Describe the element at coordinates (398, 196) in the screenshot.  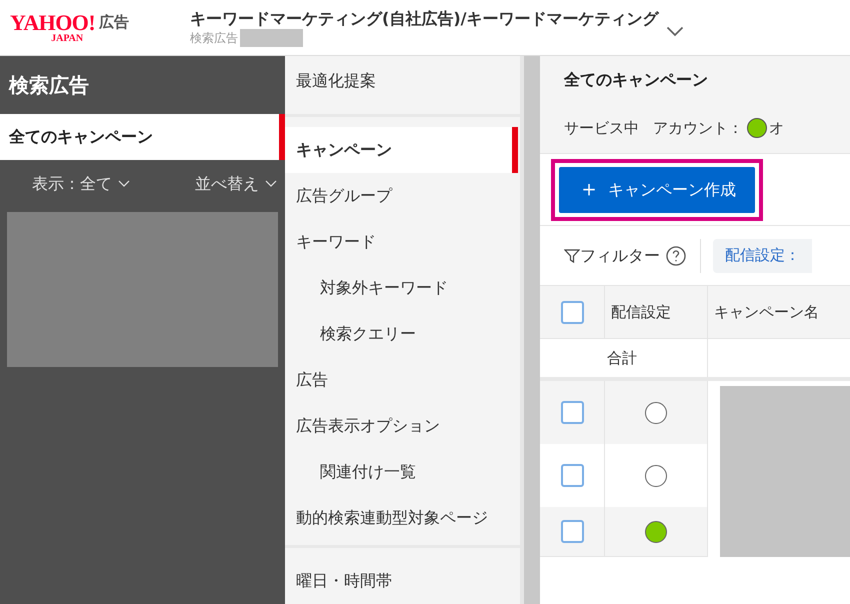
I see `nav-item: 広告グループ` at that location.